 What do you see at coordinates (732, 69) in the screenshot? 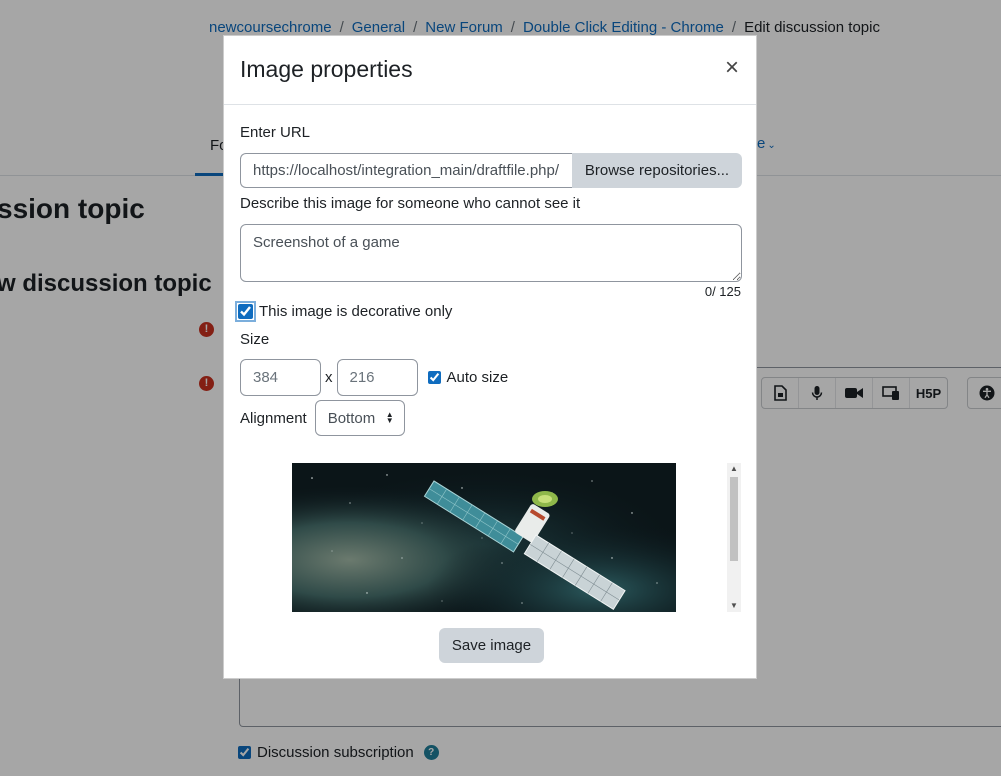
I see `close-icon: ×` at bounding box center [732, 69].